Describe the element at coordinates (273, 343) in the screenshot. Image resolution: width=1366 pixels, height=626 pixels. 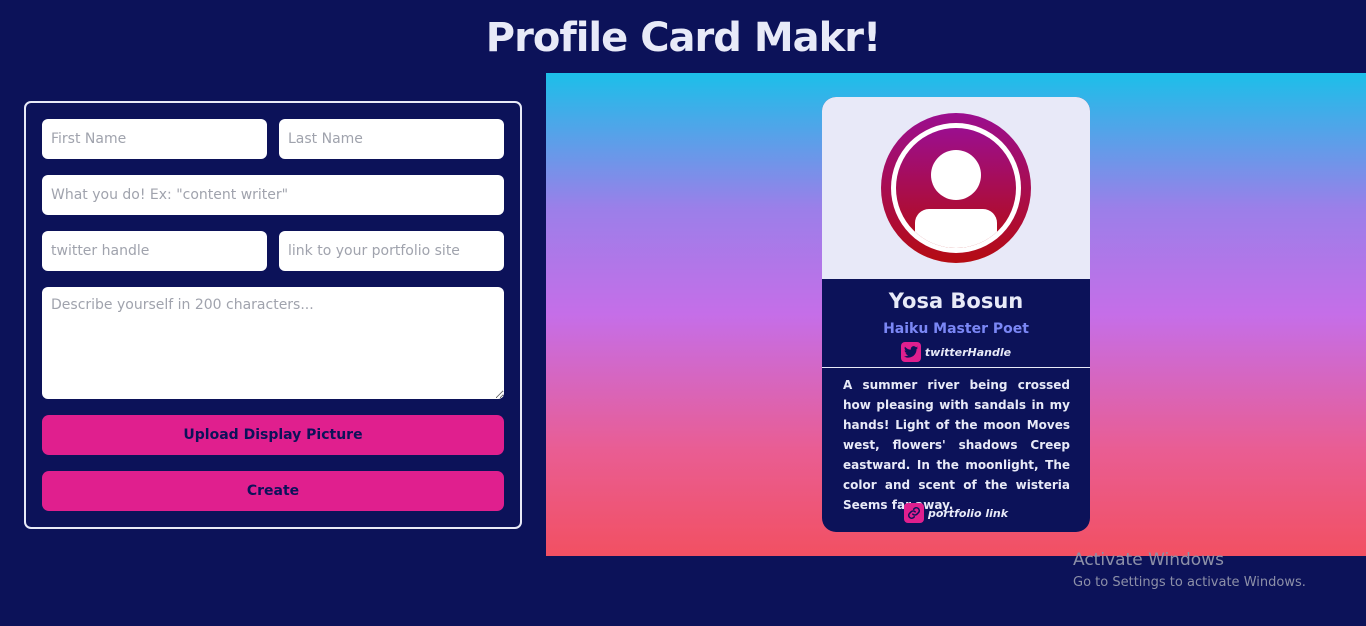
I see `bio-textarea` at that location.